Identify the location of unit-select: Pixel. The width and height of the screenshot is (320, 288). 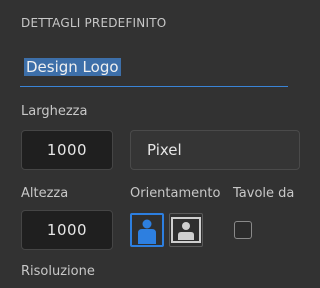
(215, 150).